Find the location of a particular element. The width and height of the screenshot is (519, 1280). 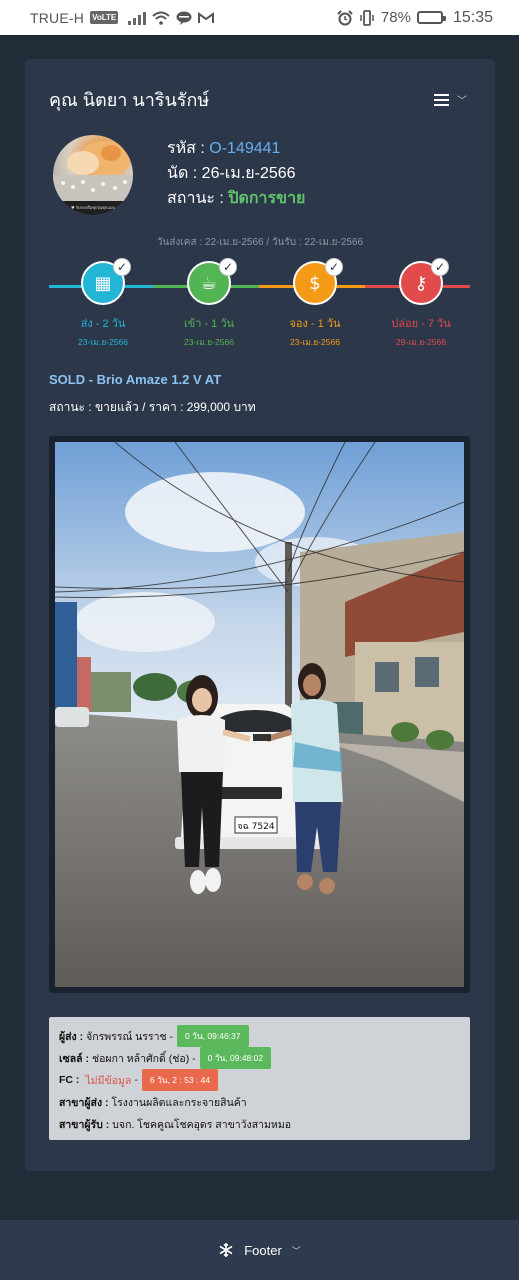

appointment-row: นัด : 26-เม.ย-2566 is located at coordinates (236, 173).